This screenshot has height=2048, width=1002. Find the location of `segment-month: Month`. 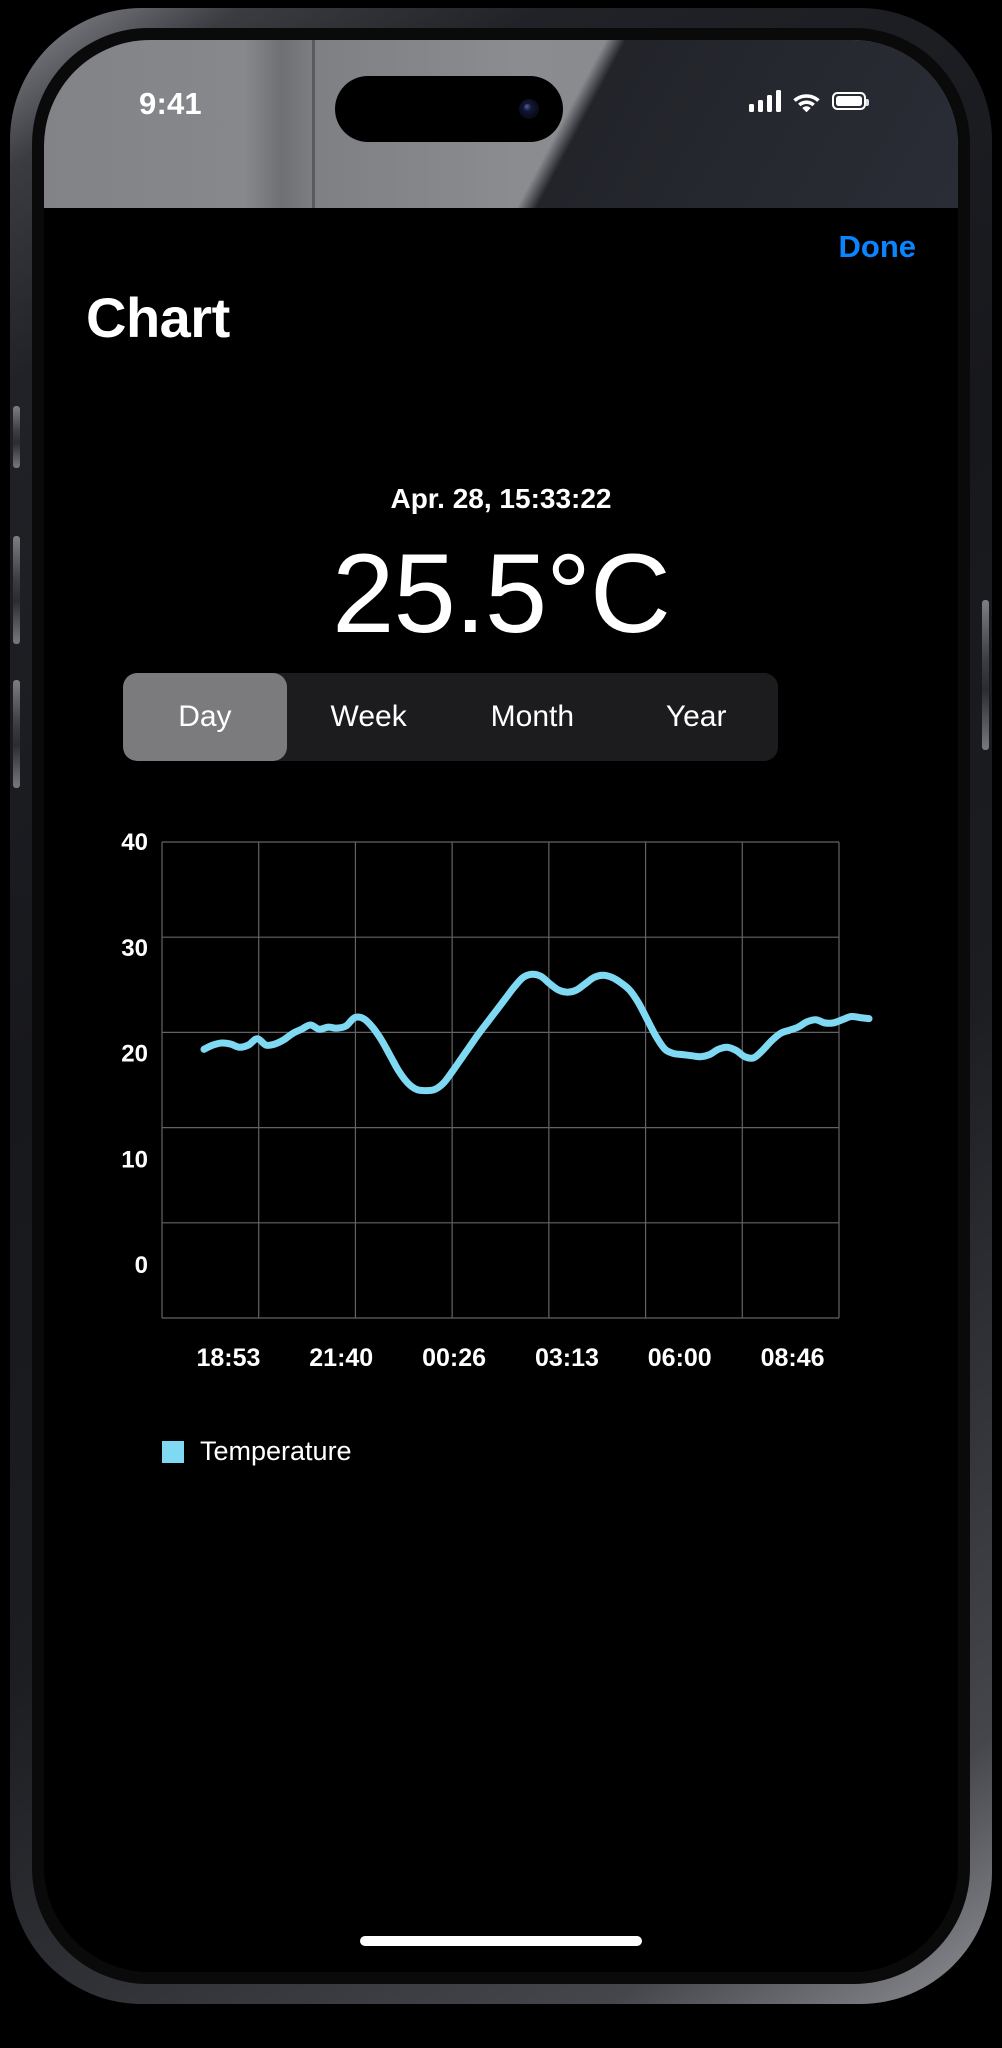

segment-month: Month is located at coordinates (532, 717).